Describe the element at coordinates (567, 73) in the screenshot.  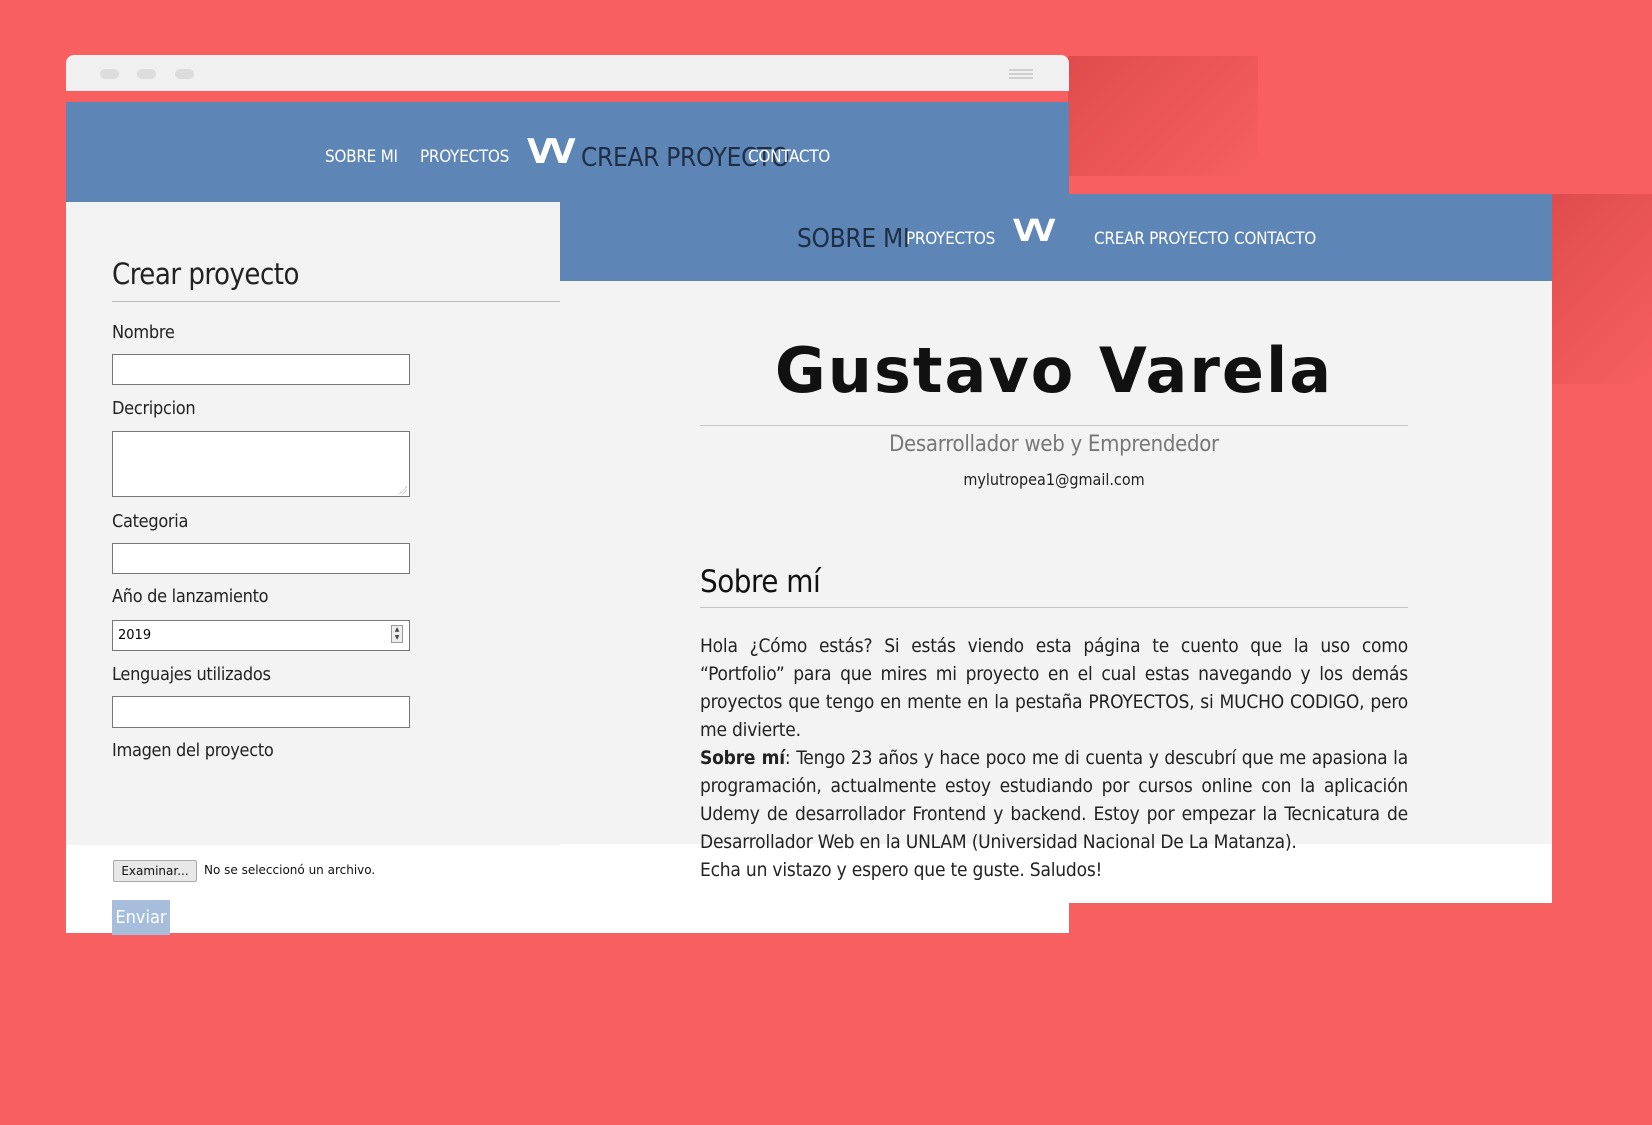
I see `browser-chrome` at that location.